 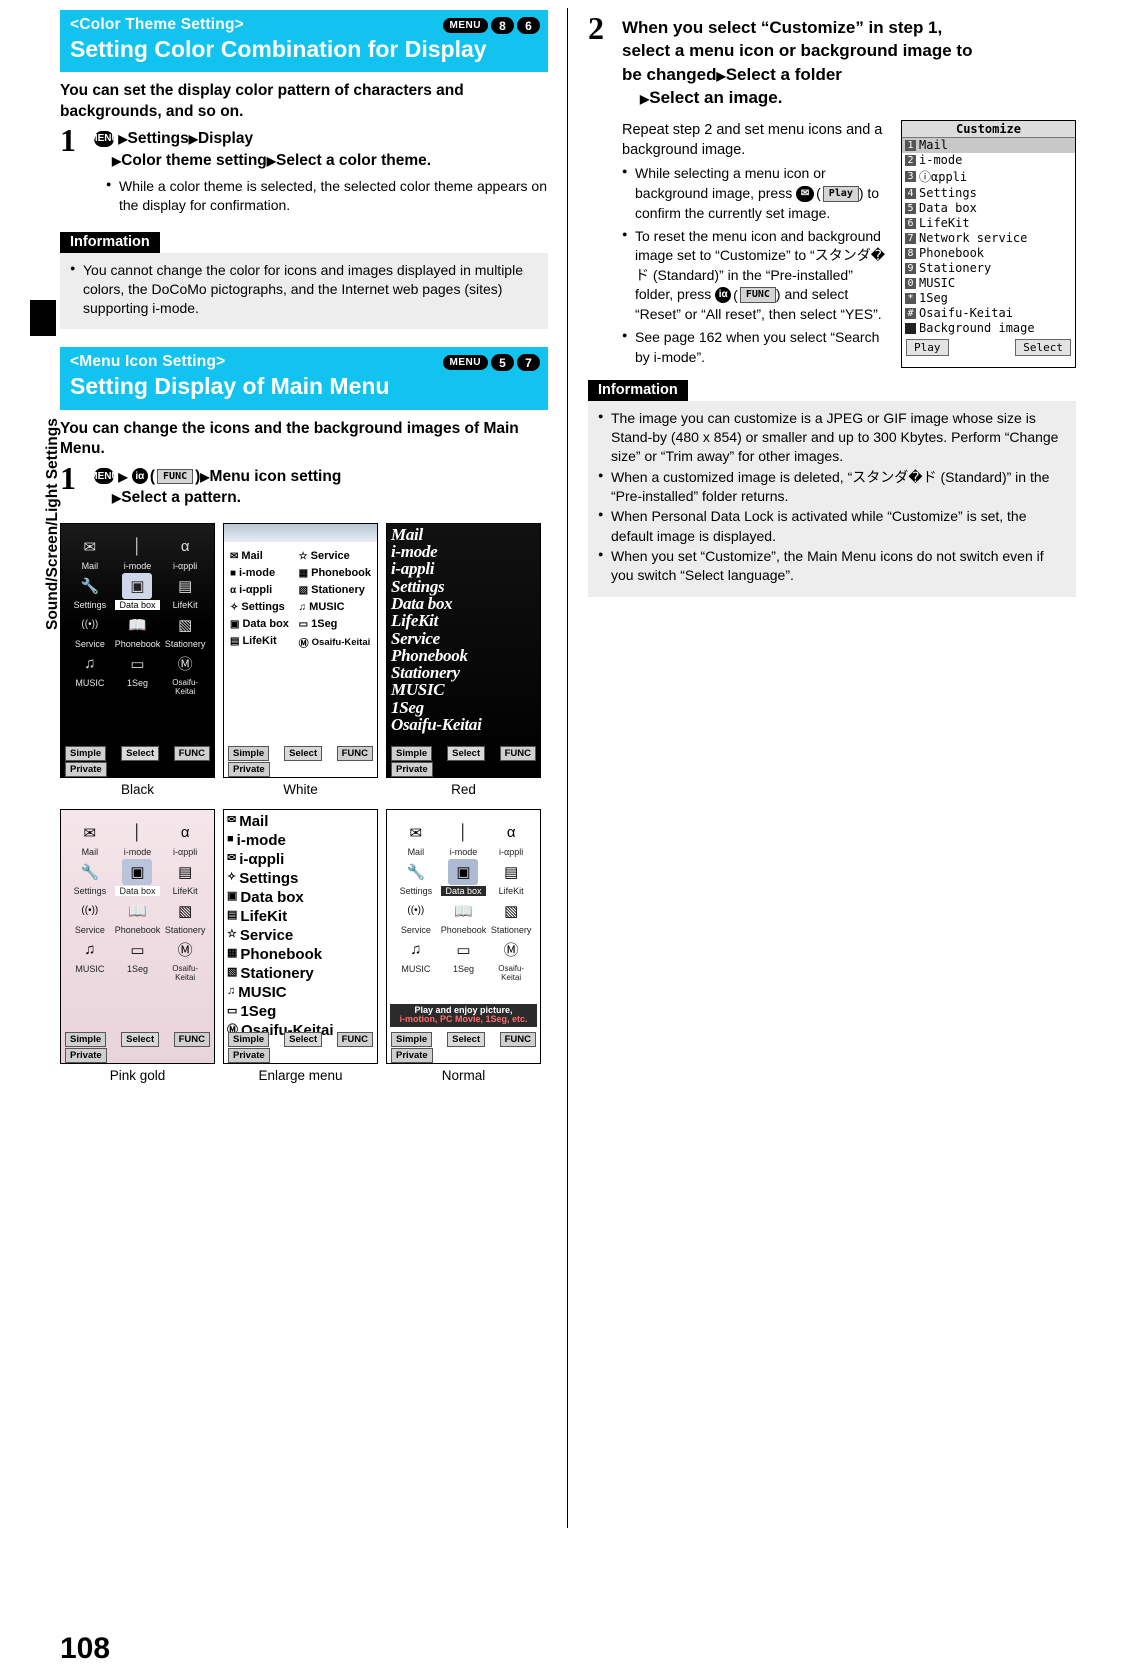 What do you see at coordinates (463, 569) in the screenshot?
I see `list-item: i-appli` at bounding box center [463, 569].